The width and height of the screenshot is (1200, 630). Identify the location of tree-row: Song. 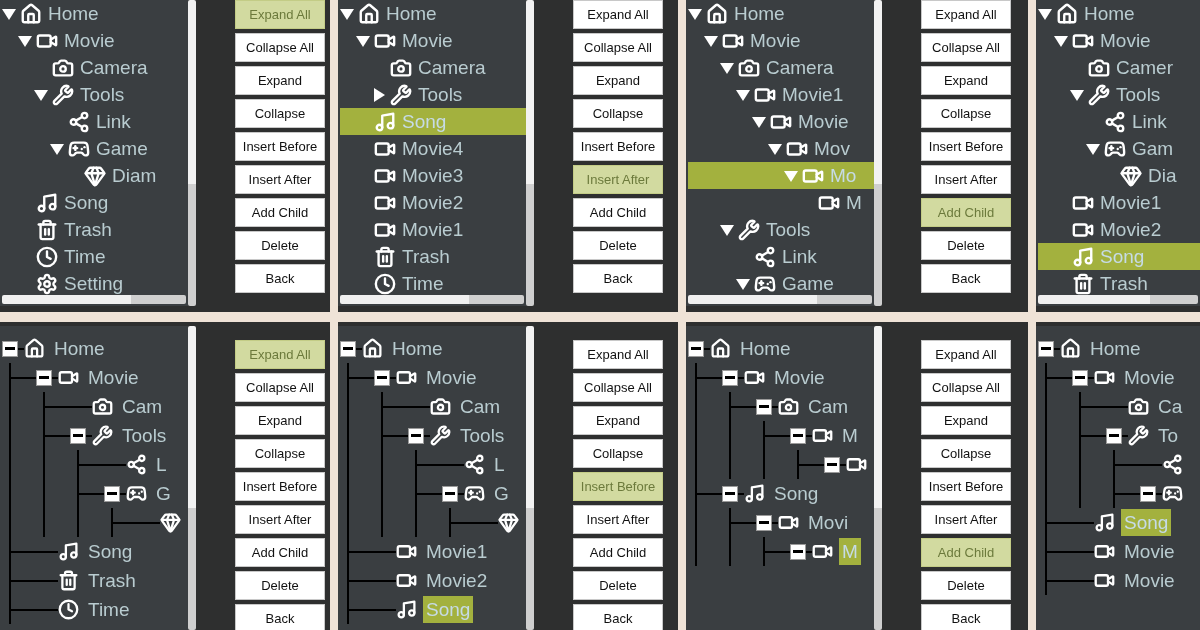
(95, 202).